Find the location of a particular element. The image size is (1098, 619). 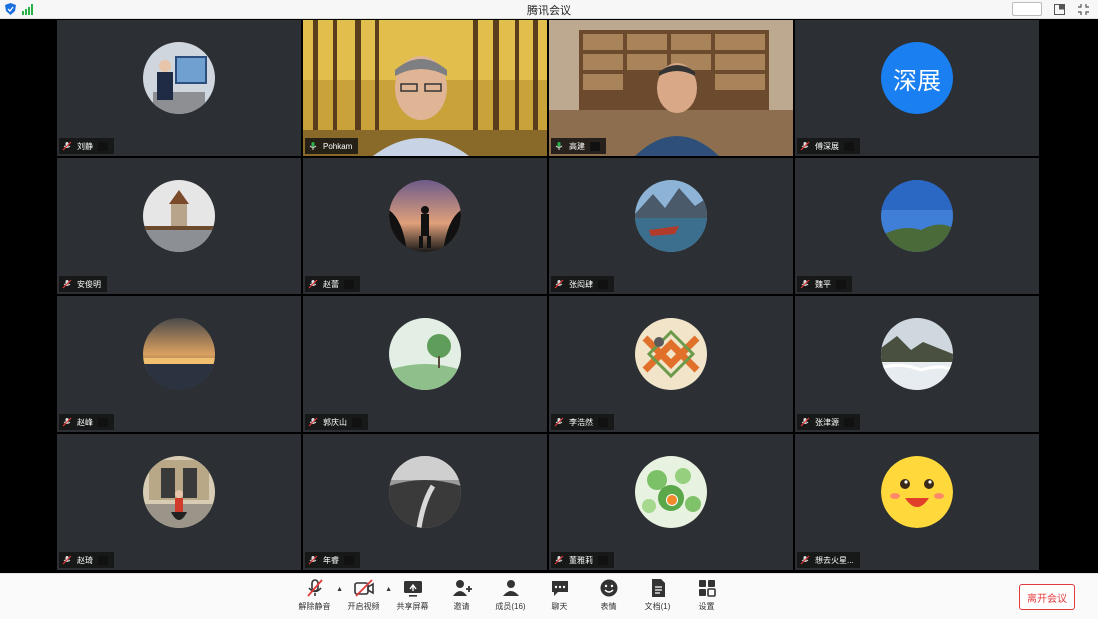

name-tag: 傅深展 is located at coordinates (828, 146).